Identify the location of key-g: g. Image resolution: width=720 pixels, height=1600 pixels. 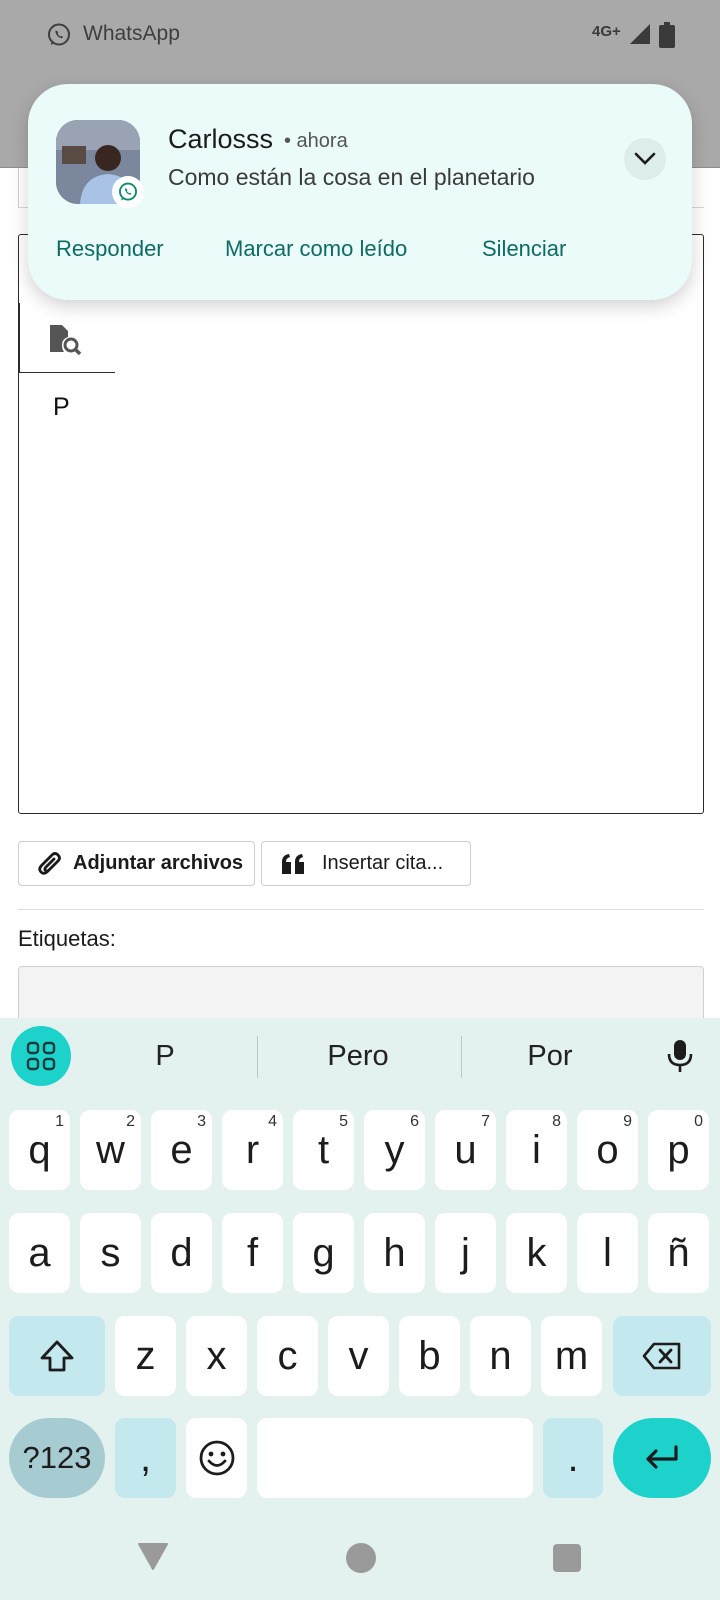
(323, 1253).